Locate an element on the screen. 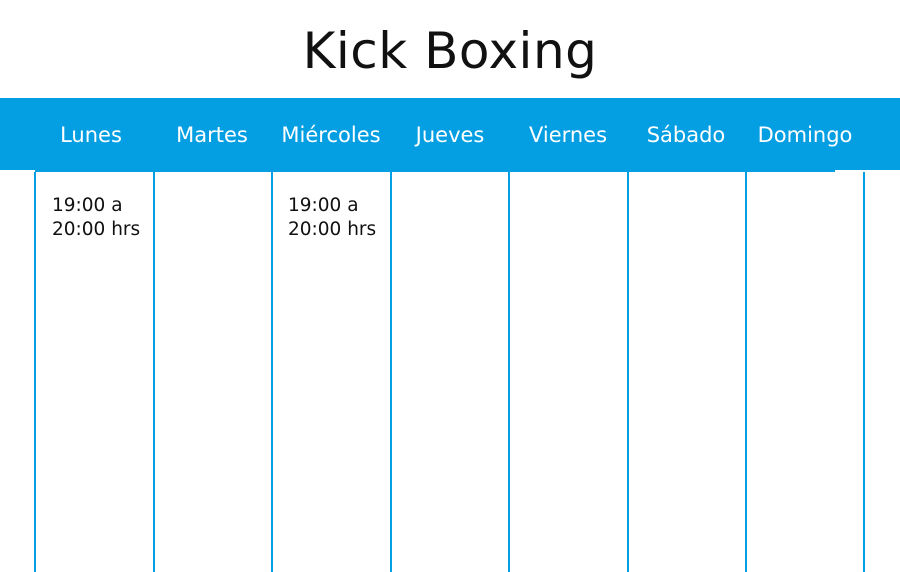  day-header-viernes: Viernes is located at coordinates (568, 135).